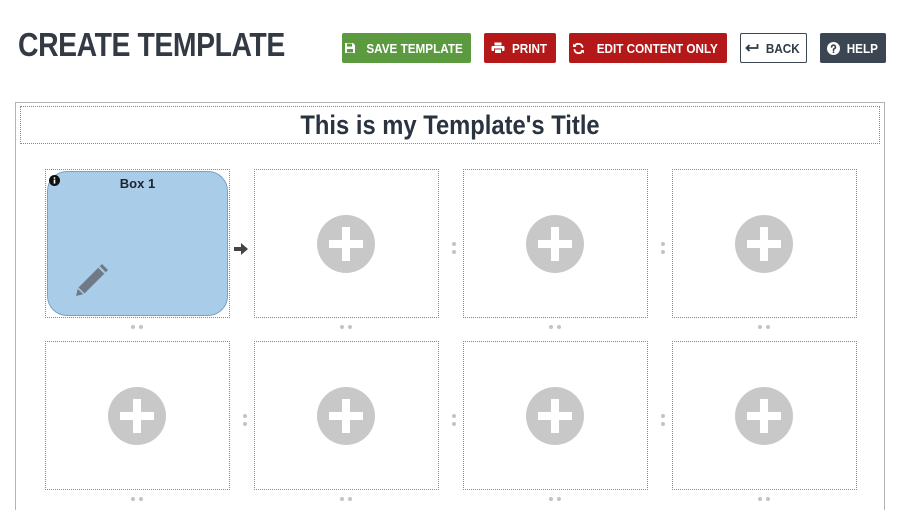  What do you see at coordinates (833, 48) in the screenshot?
I see `question-circle-icon` at bounding box center [833, 48].